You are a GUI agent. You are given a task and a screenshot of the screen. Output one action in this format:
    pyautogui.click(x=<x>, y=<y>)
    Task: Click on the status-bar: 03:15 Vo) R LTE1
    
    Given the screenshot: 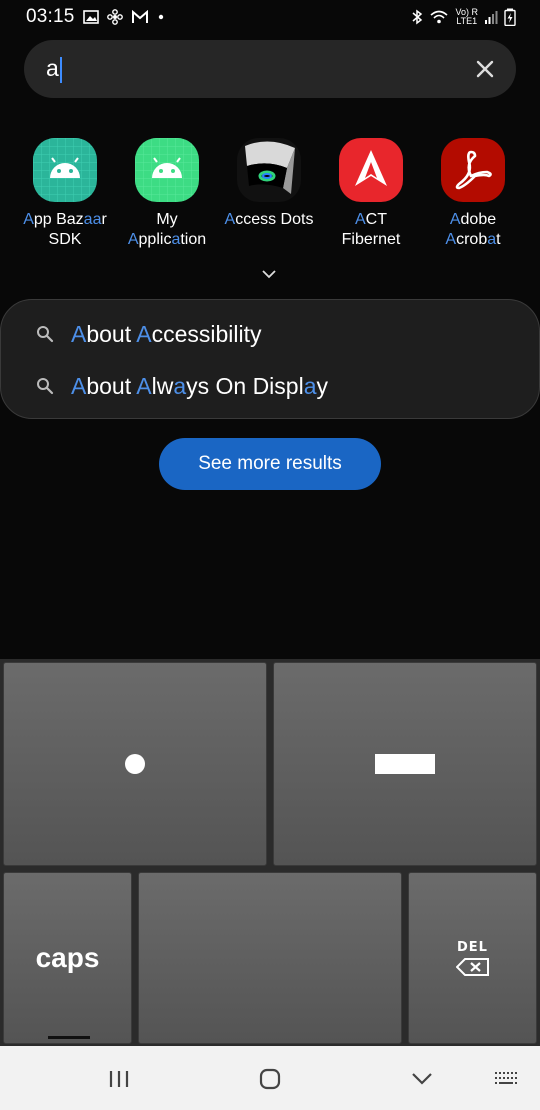 What is the action you would take?
    pyautogui.click(x=270, y=17)
    